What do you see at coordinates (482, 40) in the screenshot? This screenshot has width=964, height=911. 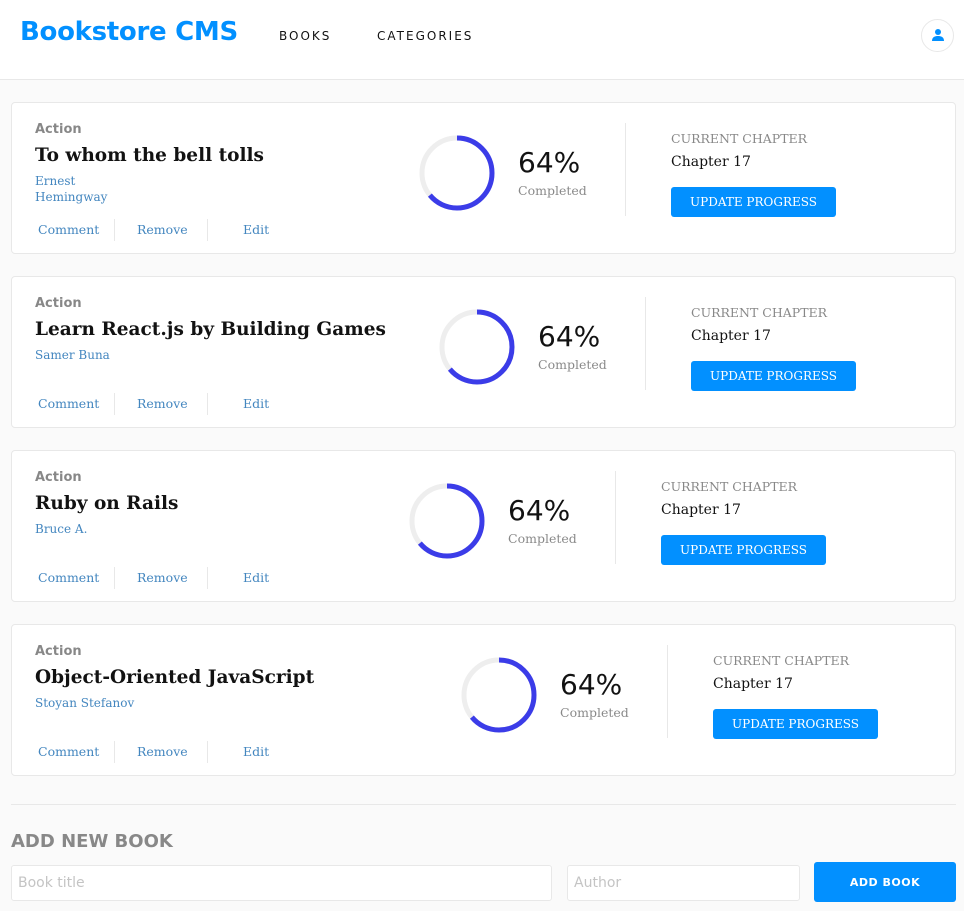 I see `app-header: Bookstore CMS BOOKS CATEGORIES` at bounding box center [482, 40].